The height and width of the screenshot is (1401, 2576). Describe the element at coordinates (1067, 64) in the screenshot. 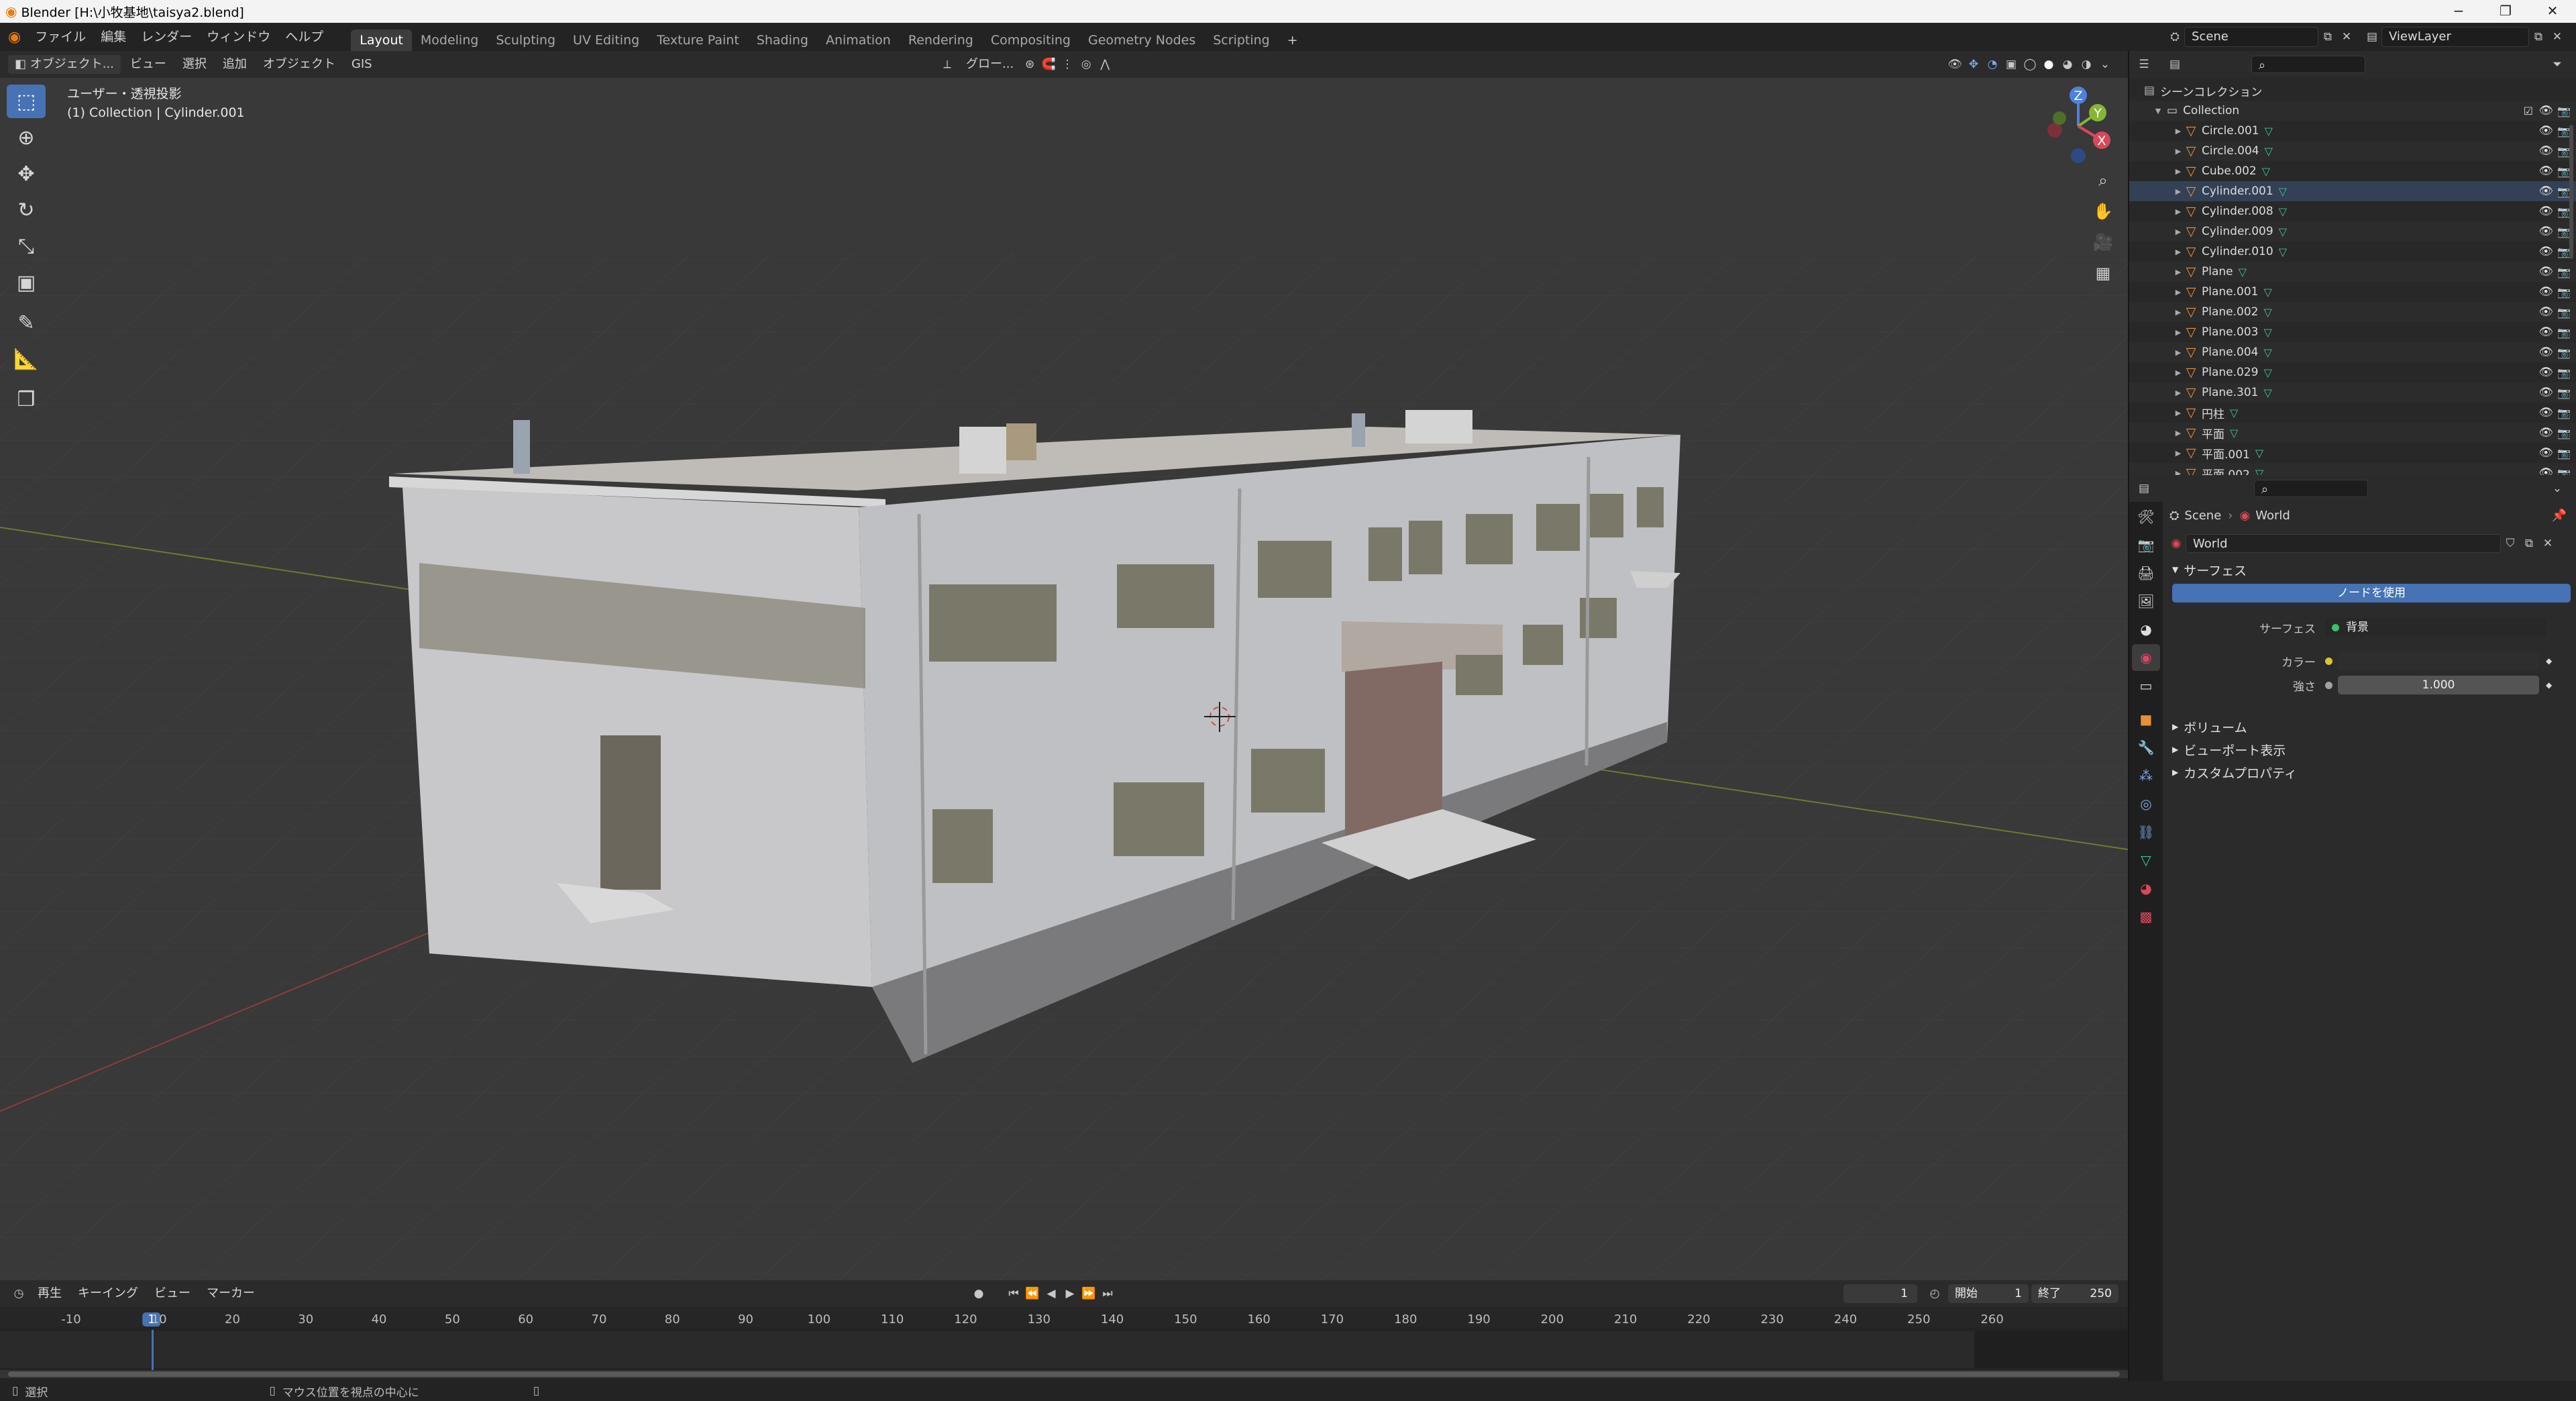

I see `snap-target-icon: ⋮` at that location.